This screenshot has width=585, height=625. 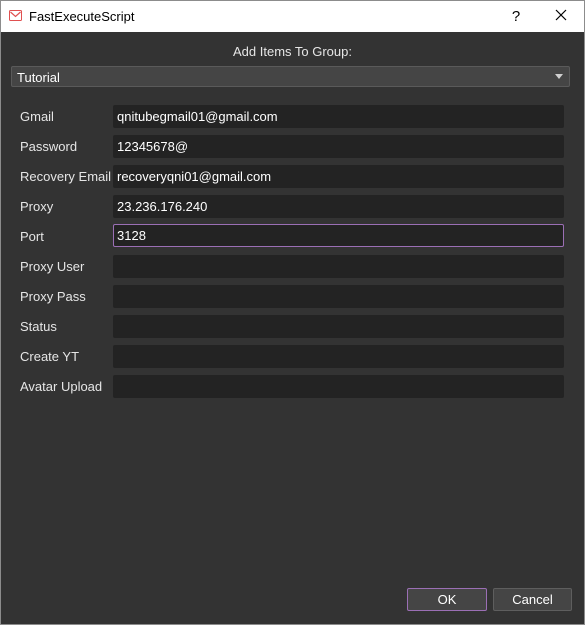 What do you see at coordinates (37, 206) in the screenshot?
I see `proxy-label: Proxy` at bounding box center [37, 206].